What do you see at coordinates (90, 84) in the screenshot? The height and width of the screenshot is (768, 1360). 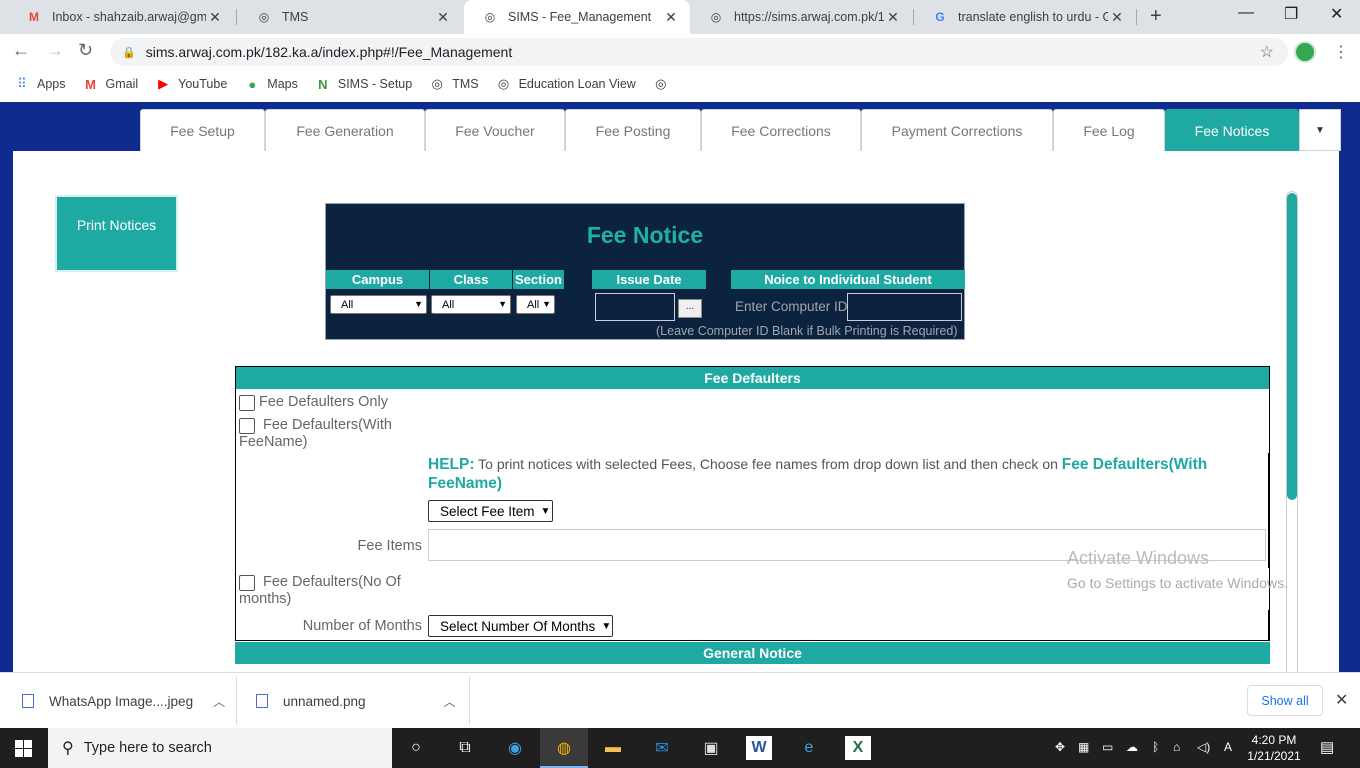 I see `gmail-icon: M` at bounding box center [90, 84].